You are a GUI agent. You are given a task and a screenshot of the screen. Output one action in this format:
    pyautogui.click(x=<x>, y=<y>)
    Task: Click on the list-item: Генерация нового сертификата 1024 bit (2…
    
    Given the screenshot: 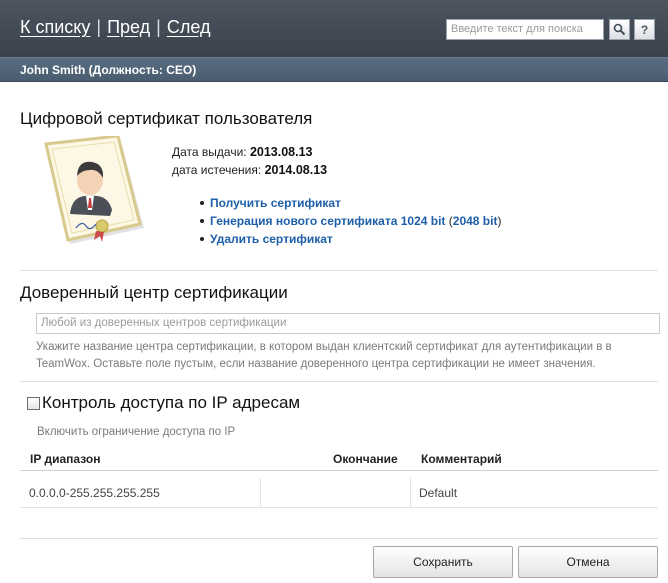 What is the action you would take?
    pyautogui.click(x=350, y=221)
    